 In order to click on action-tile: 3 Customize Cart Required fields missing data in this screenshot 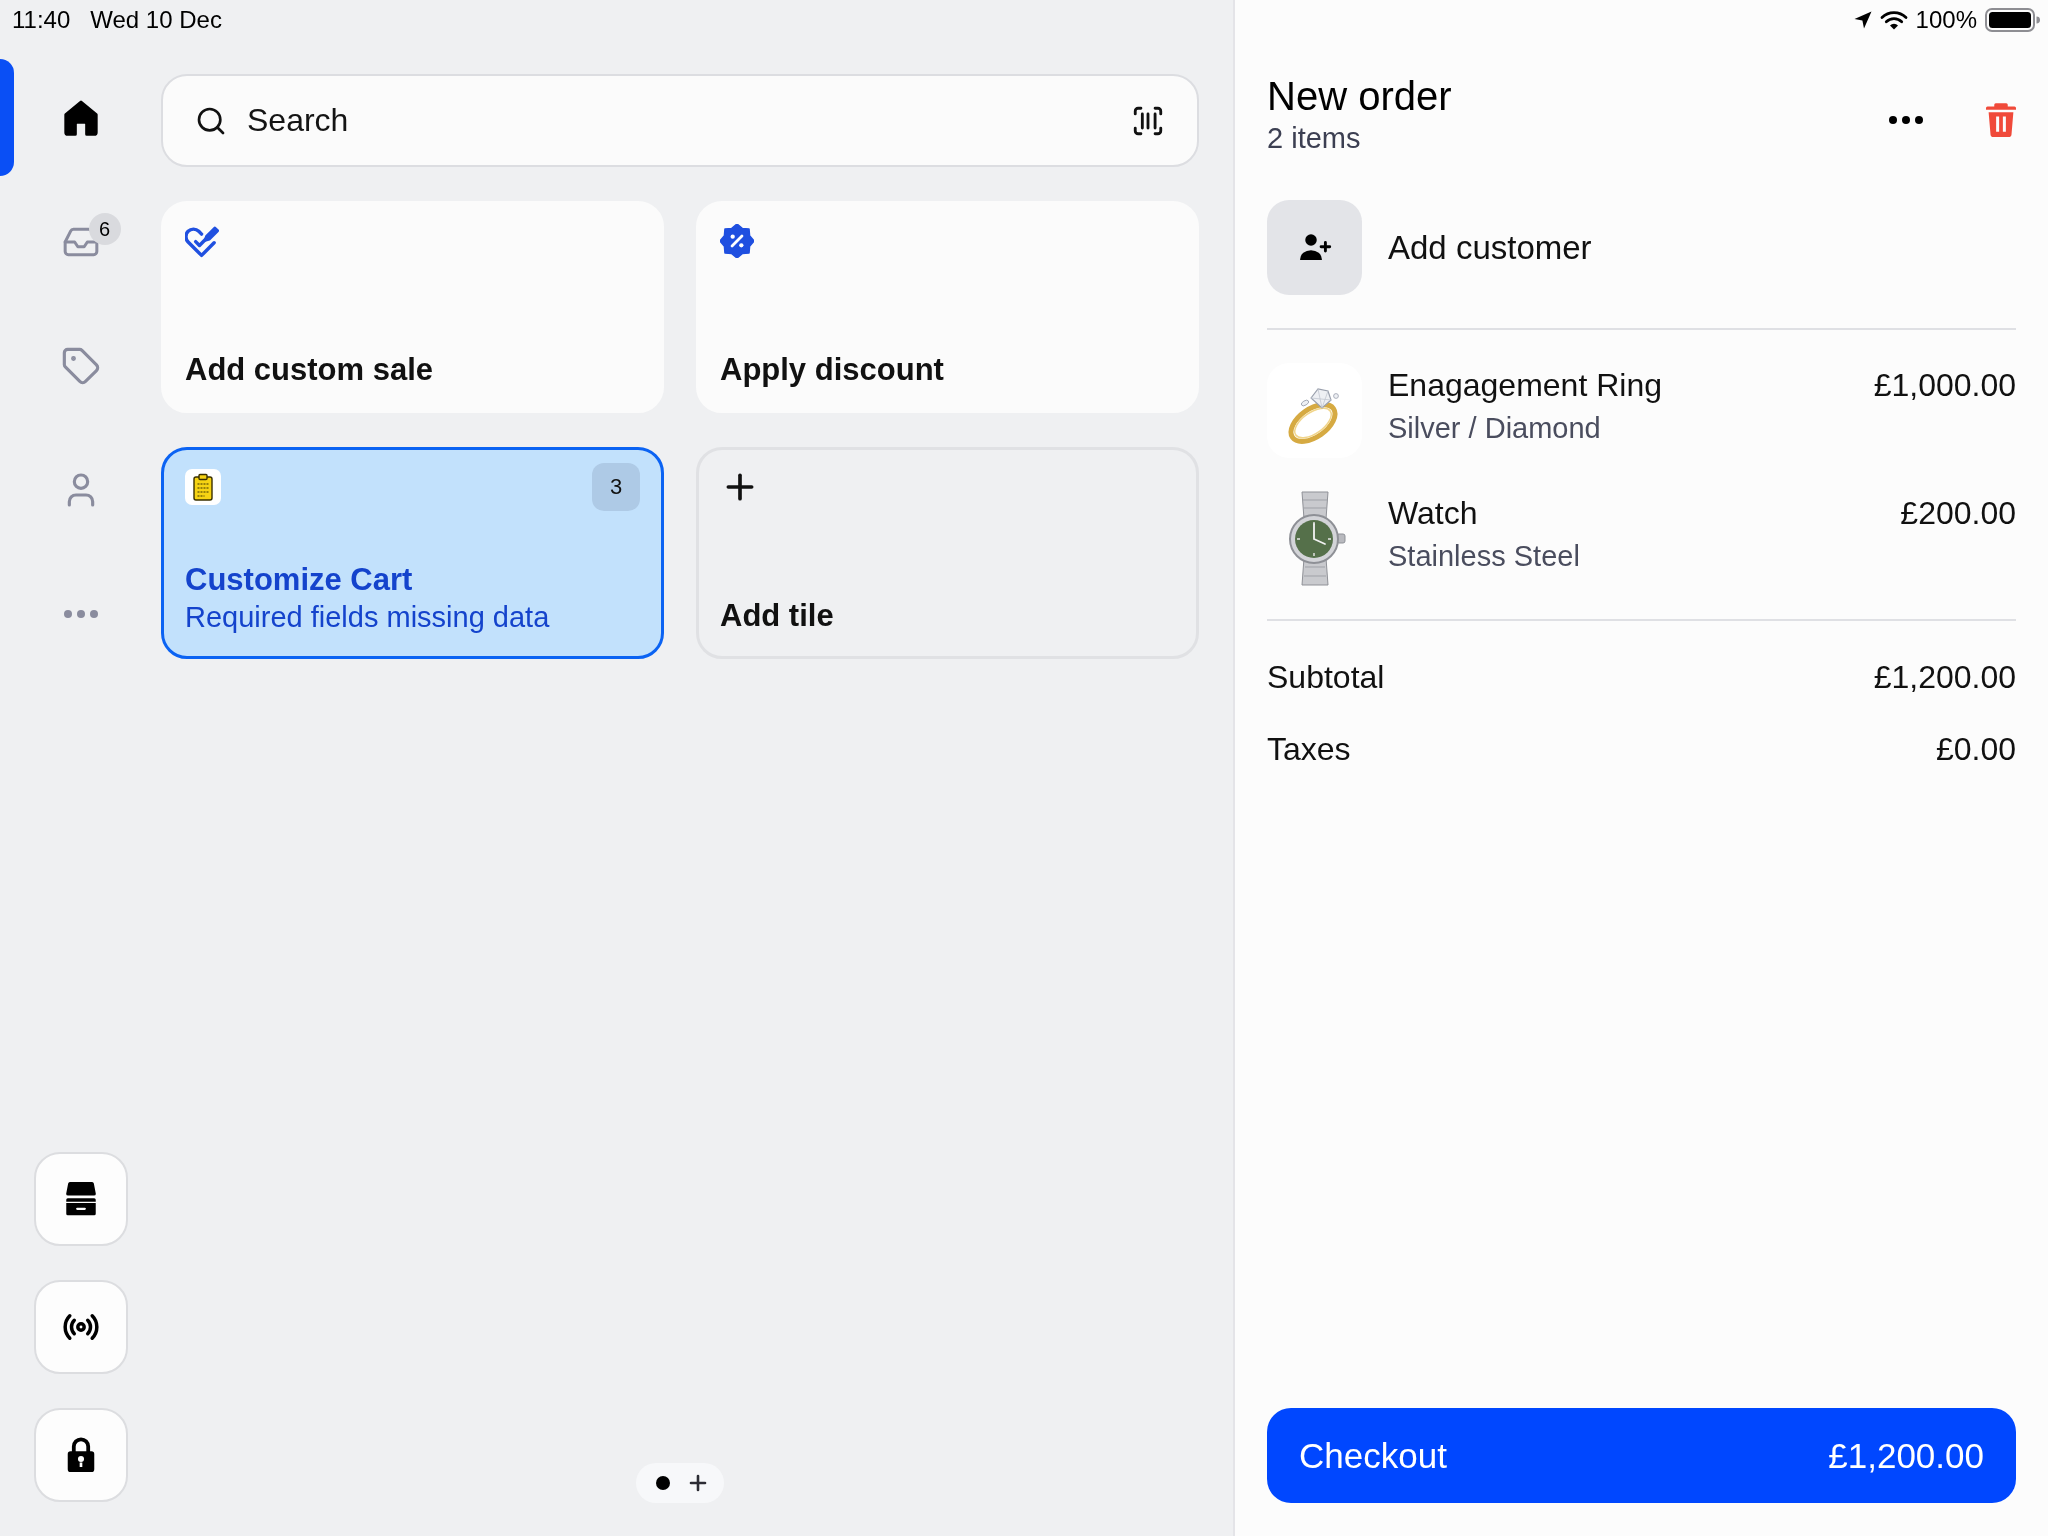, I will do `click(412, 553)`.